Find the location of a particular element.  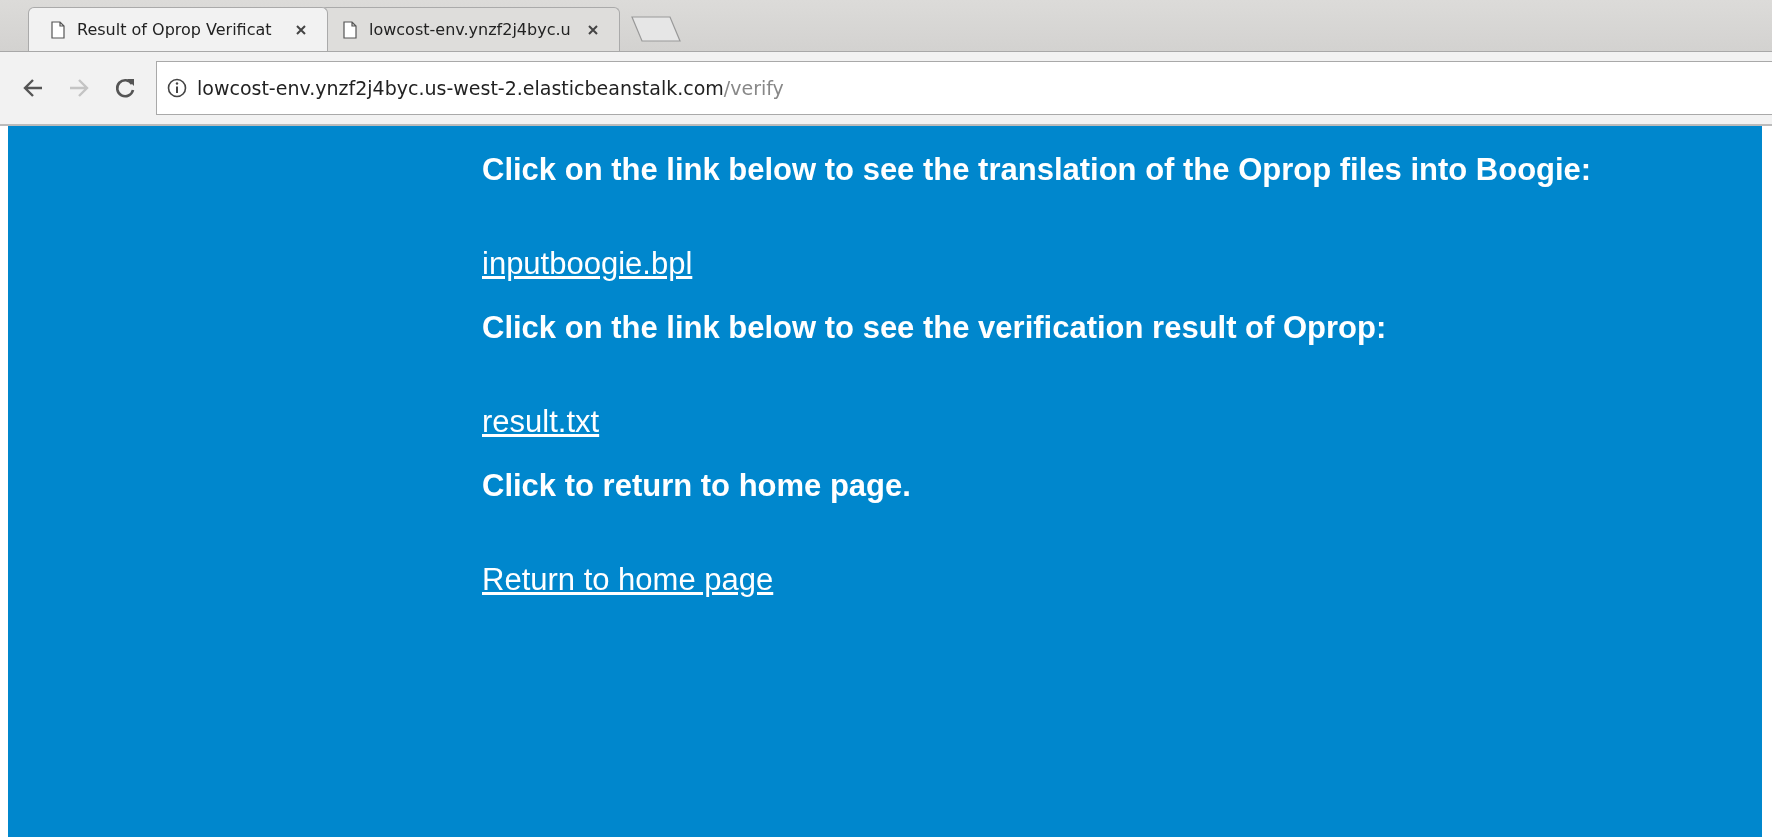

info-icon is located at coordinates (177, 88).